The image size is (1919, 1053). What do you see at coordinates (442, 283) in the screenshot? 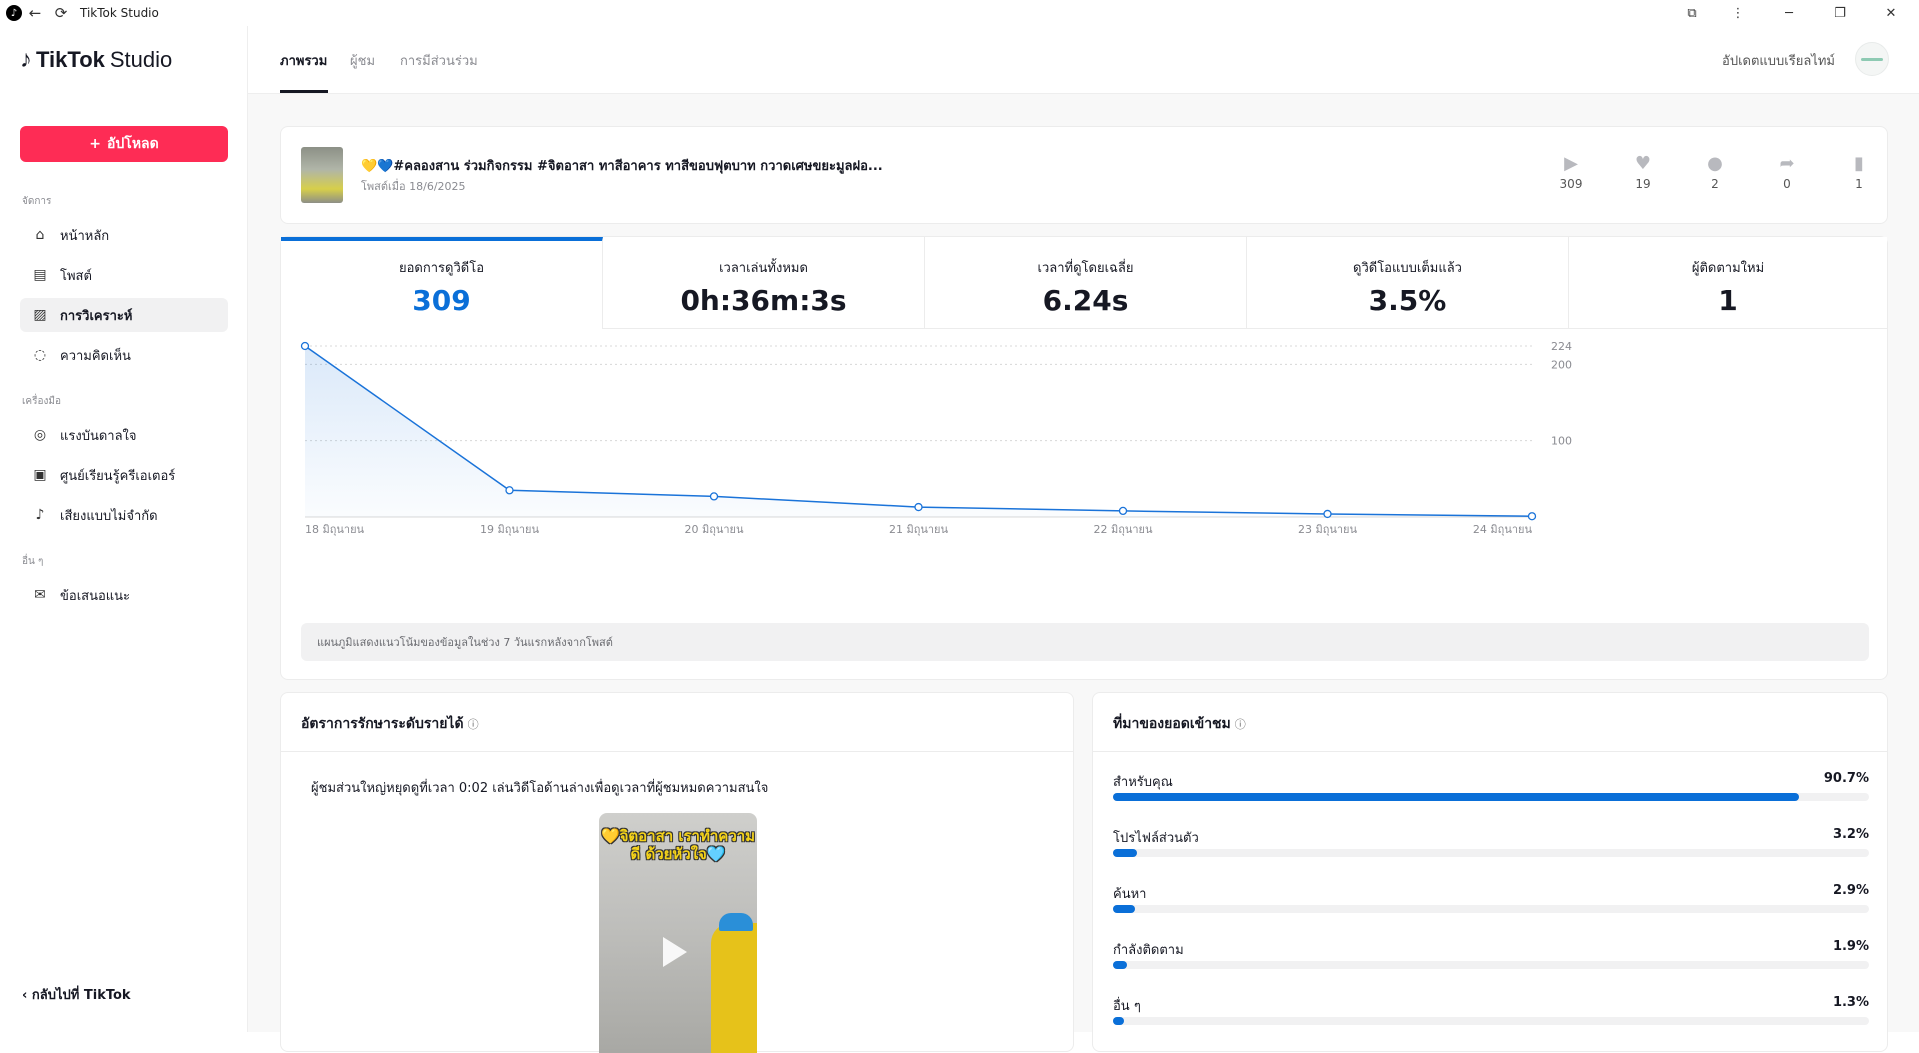
I see `metric-video-views: ยอดการดูวิดีโอ 309` at bounding box center [442, 283].